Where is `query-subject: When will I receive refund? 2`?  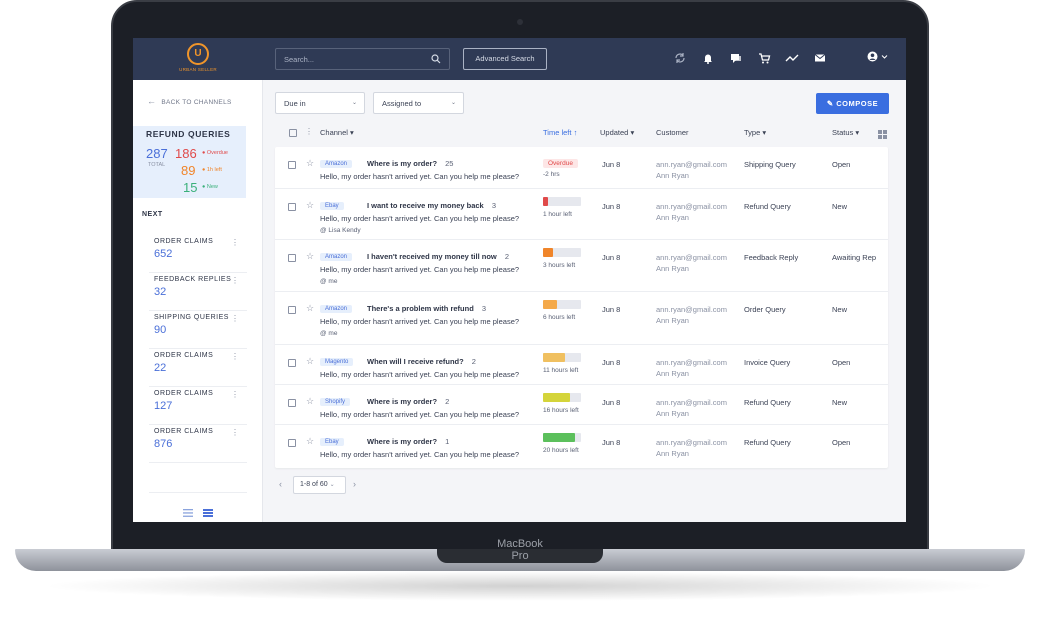
query-subject: When will I receive refund? 2 is located at coordinates (421, 361).